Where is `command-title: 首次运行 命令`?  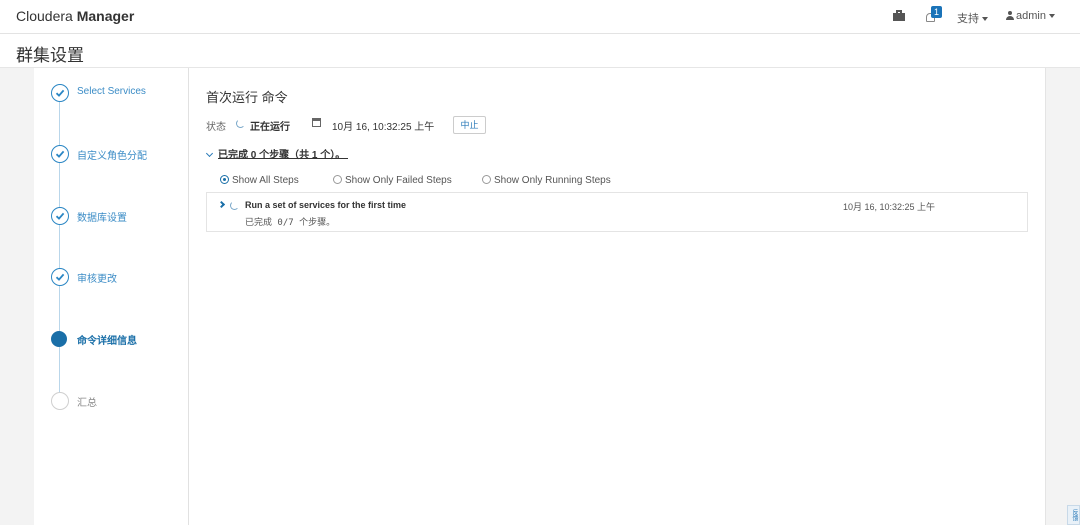
command-title: 首次运行 命令 is located at coordinates (247, 97).